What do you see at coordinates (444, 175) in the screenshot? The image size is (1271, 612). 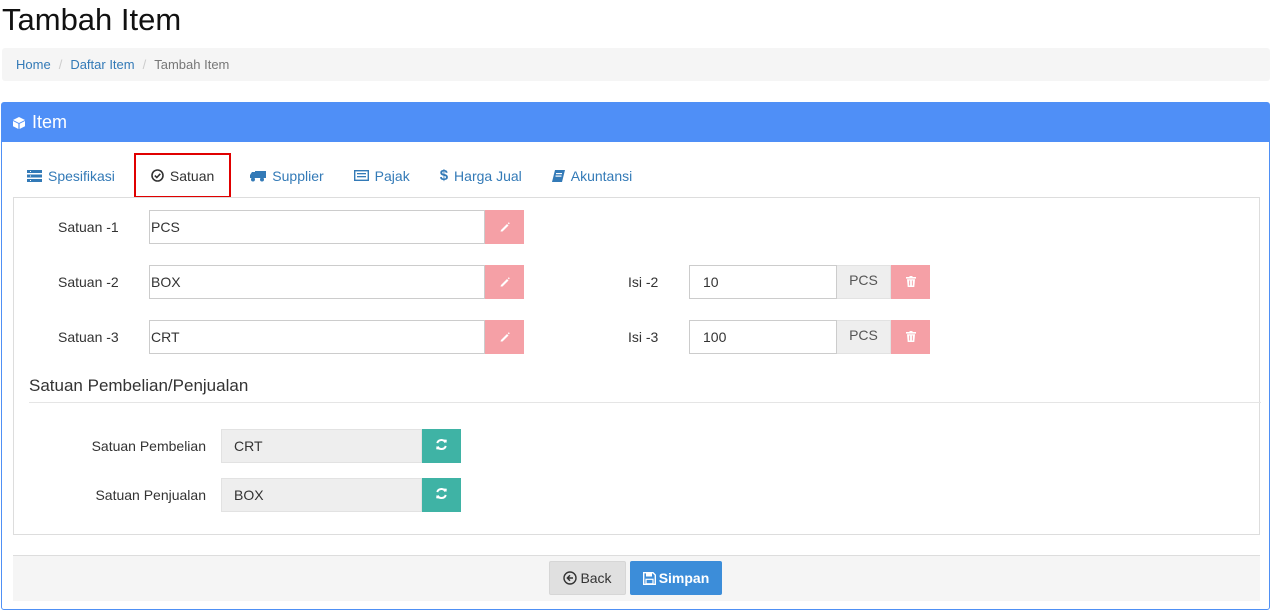 I see `dollar-icon: $` at bounding box center [444, 175].